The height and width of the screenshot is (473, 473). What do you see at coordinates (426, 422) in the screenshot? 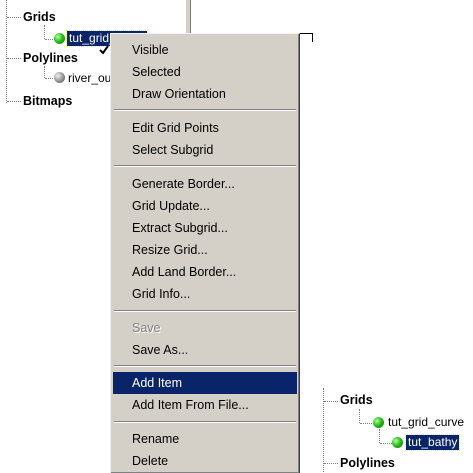
I see `tree-item-grid: tut_grid_curve` at bounding box center [426, 422].